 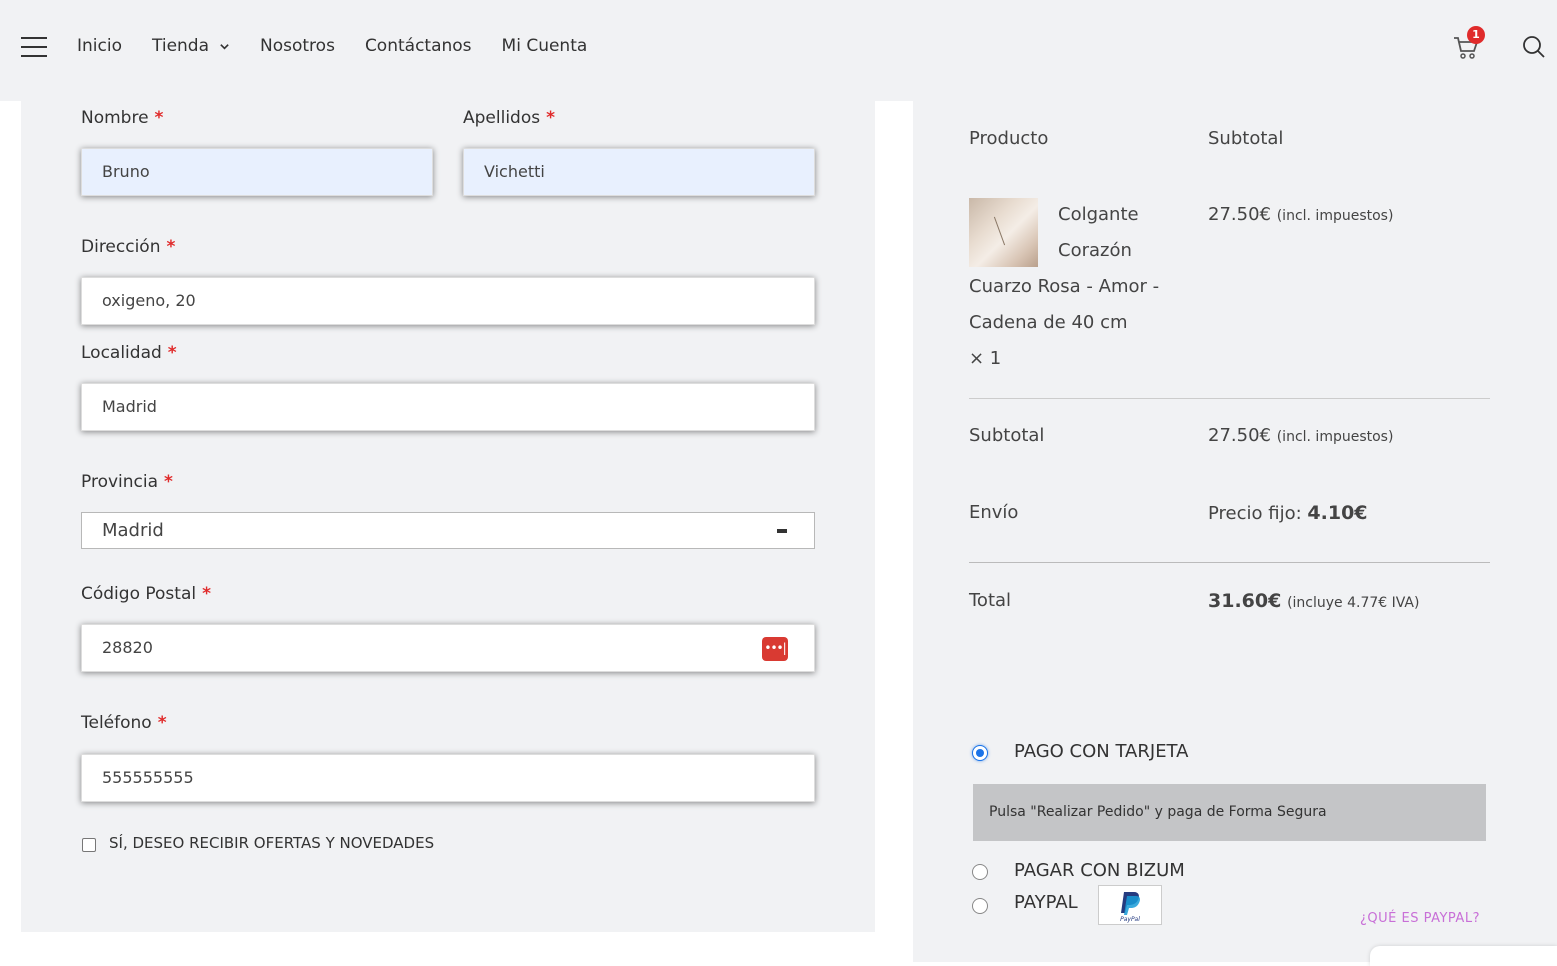 I want to click on provincia-value: Madrid, so click(x=133, y=530).